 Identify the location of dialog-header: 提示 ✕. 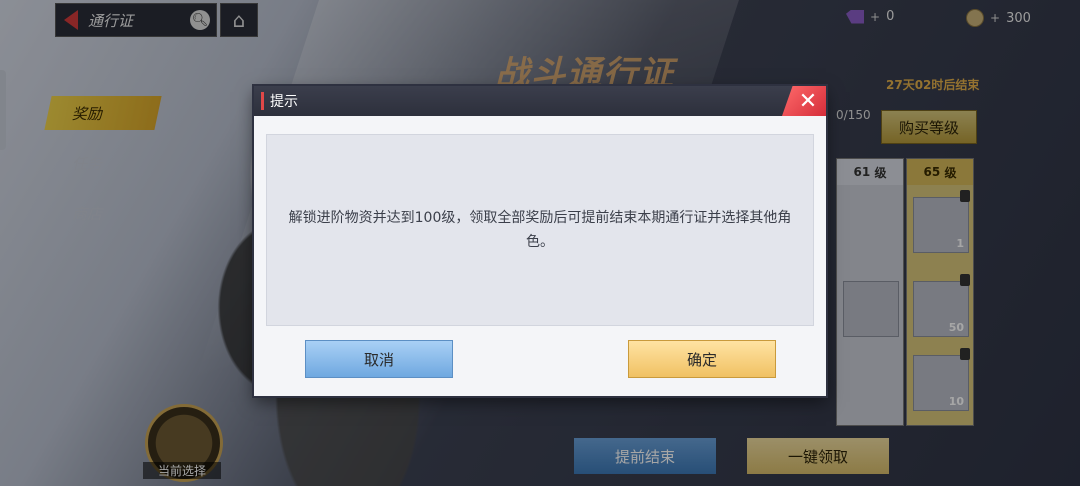
(540, 101).